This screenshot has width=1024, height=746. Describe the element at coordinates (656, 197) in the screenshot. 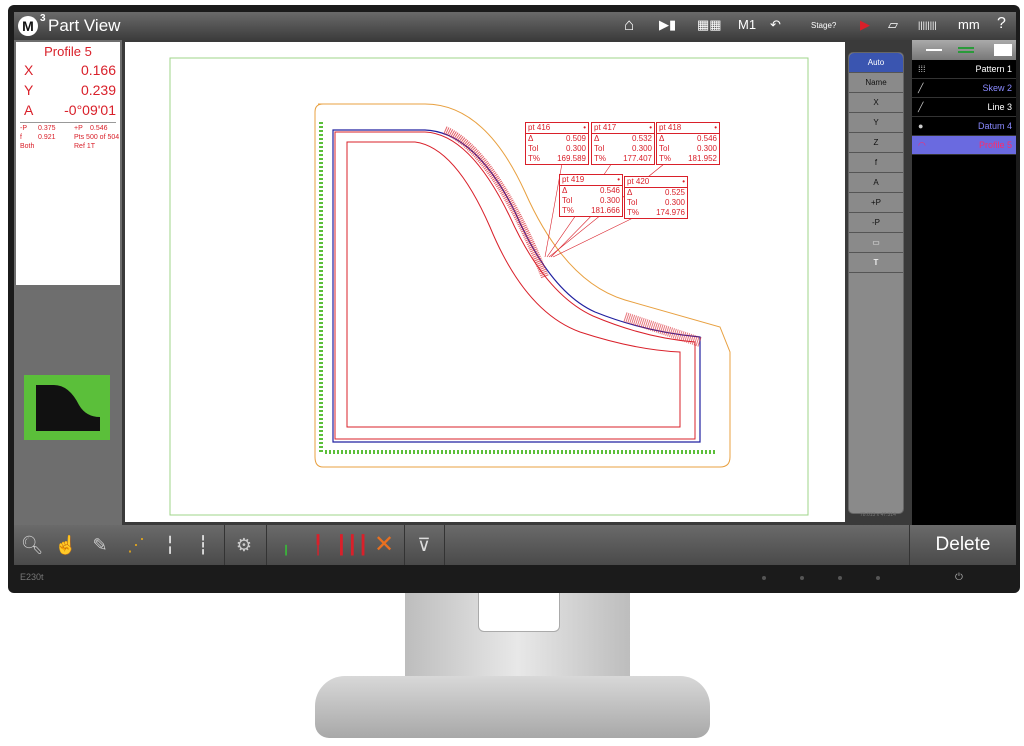

I see `point-annotation: pt 420 • Δ 0.525 Tol 0.300 T% 174.976` at that location.